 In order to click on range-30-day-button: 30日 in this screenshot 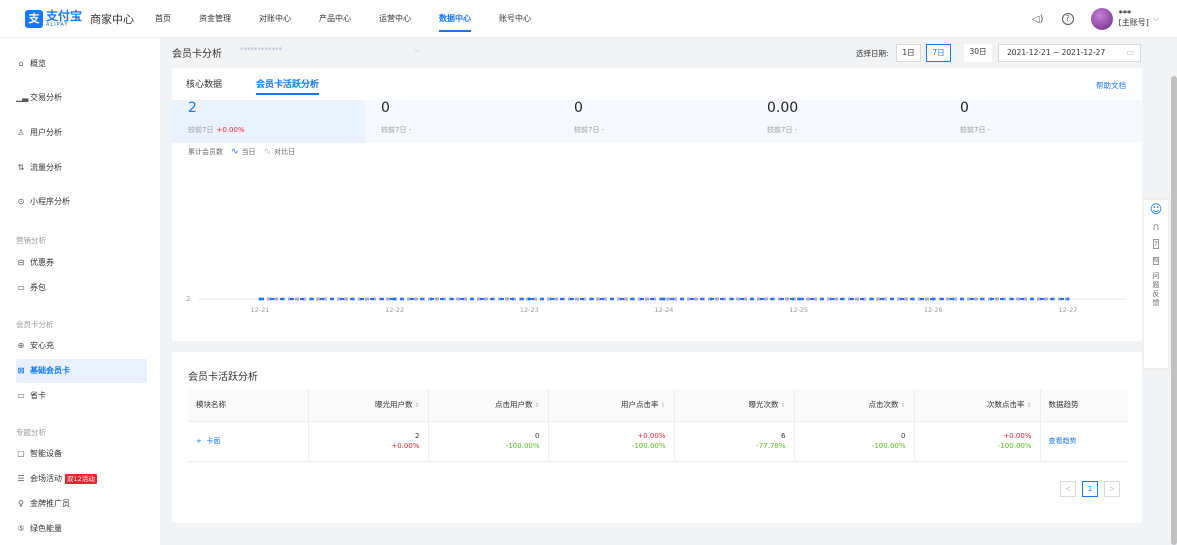, I will do `click(978, 53)`.